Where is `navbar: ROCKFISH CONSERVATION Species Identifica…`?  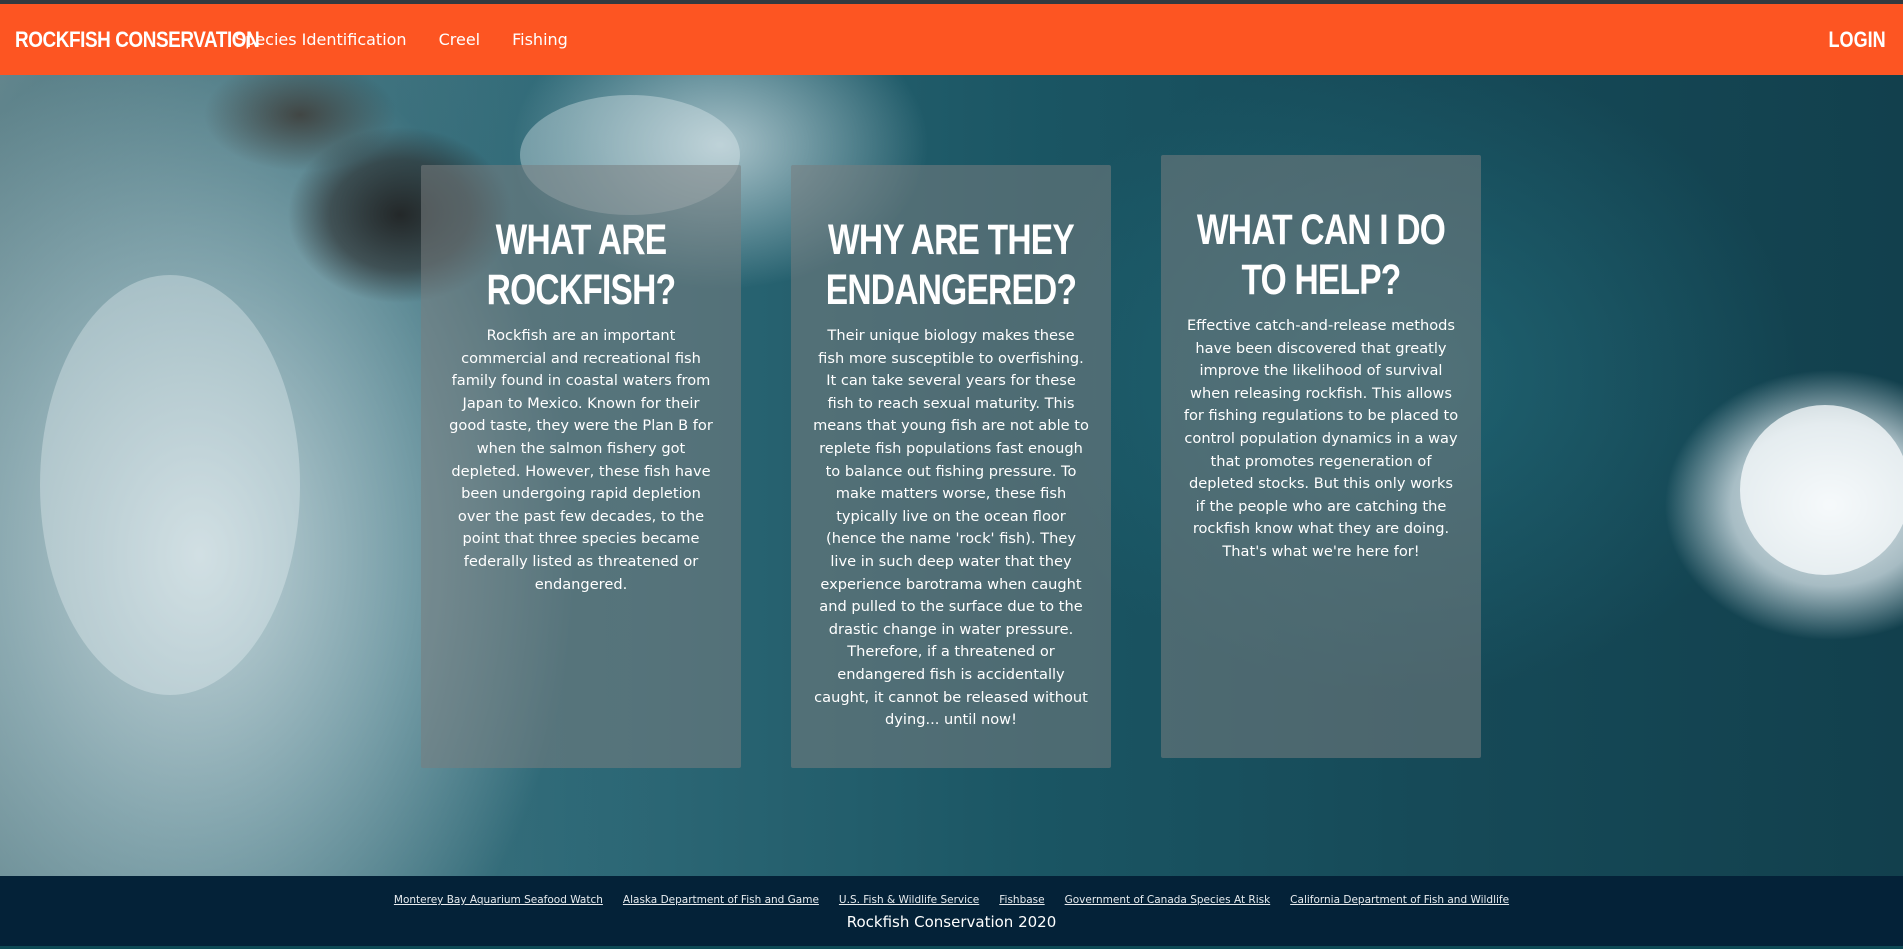
navbar: ROCKFISH CONSERVATION Species Identifica… is located at coordinates (951, 39).